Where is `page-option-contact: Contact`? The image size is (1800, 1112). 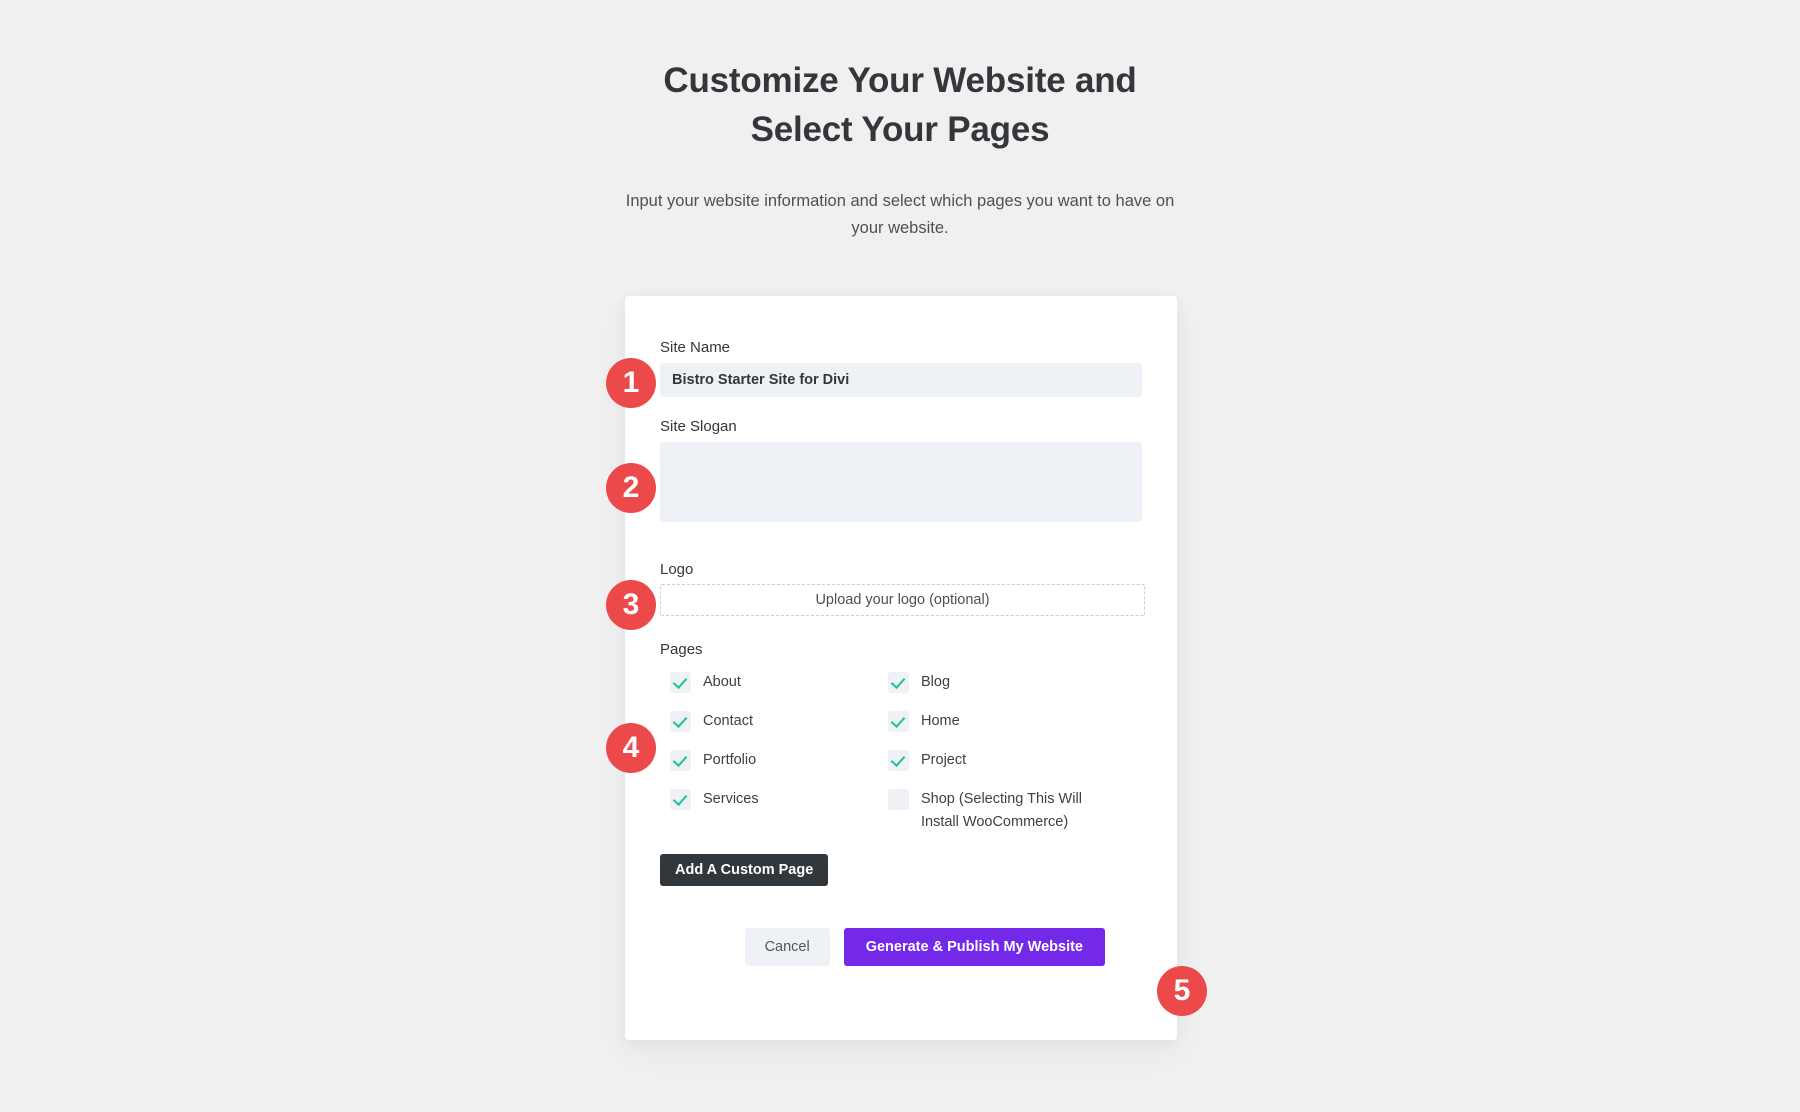 page-option-contact: Contact is located at coordinates (779, 721).